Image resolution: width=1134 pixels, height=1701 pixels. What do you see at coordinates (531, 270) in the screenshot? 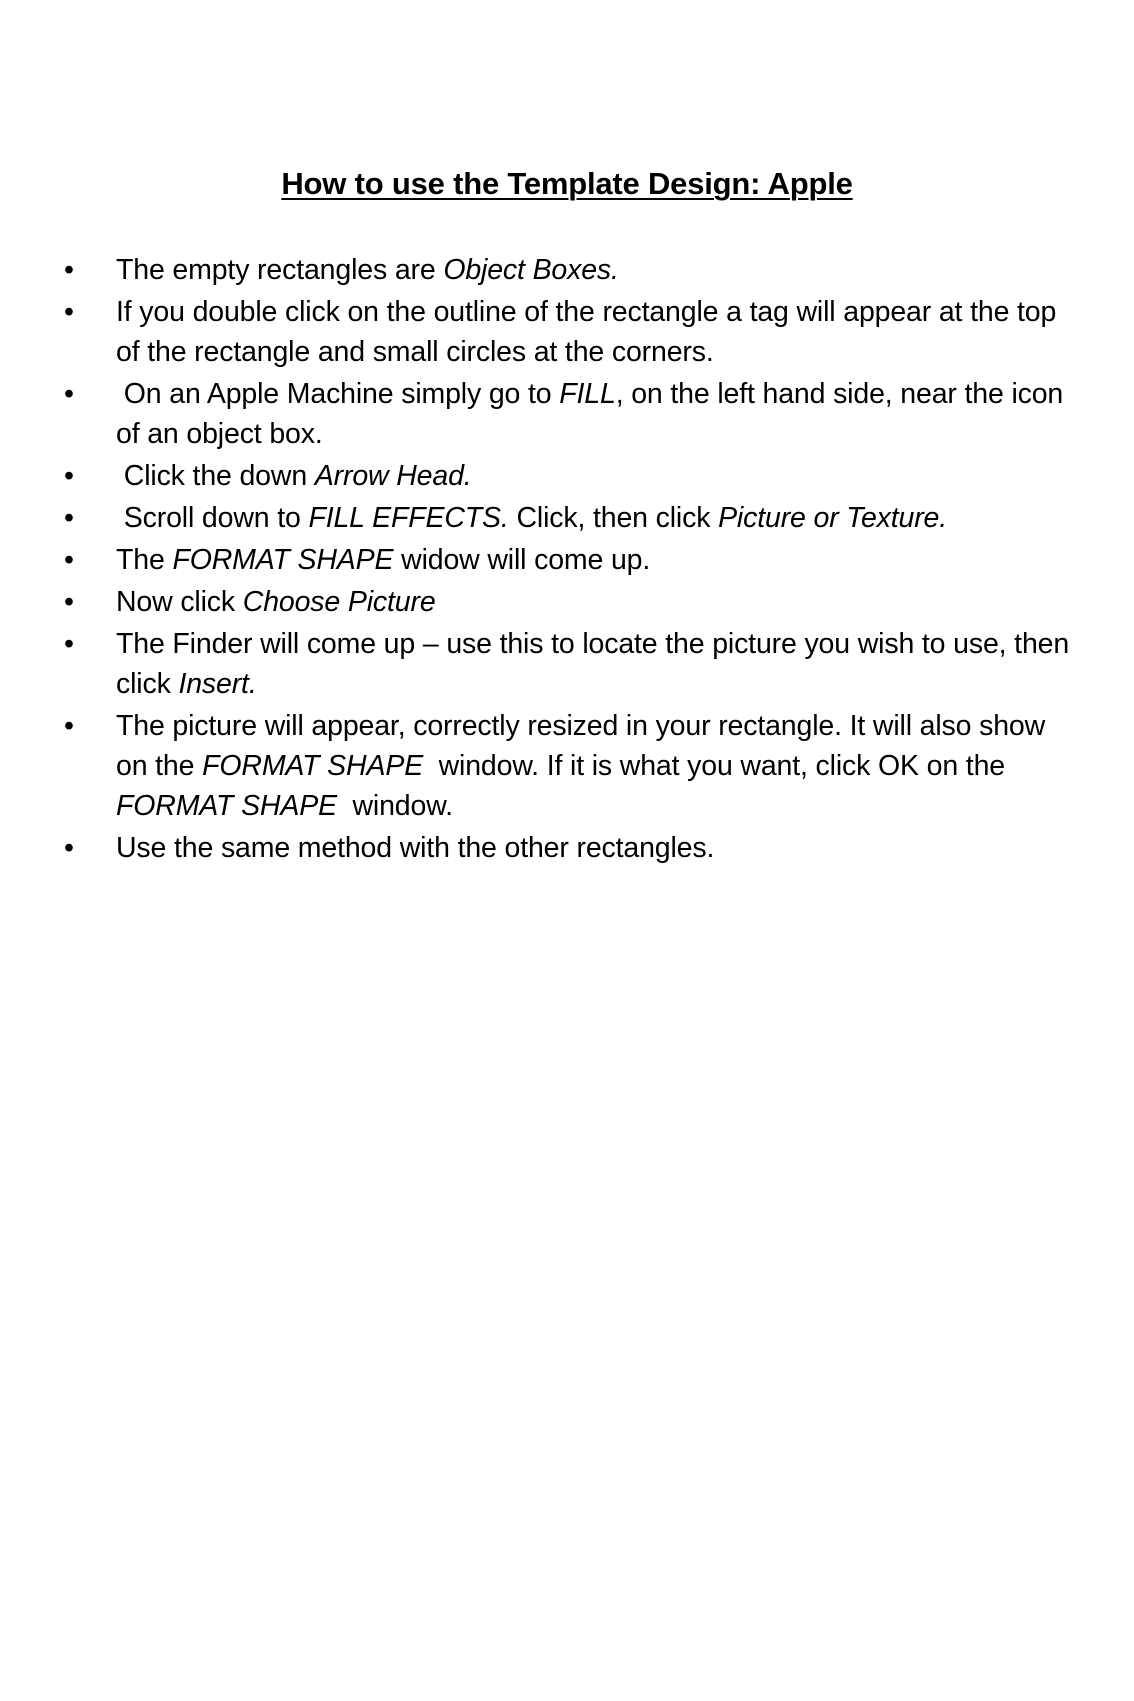
I see `emphasis-text: Object Boxes.` at bounding box center [531, 270].